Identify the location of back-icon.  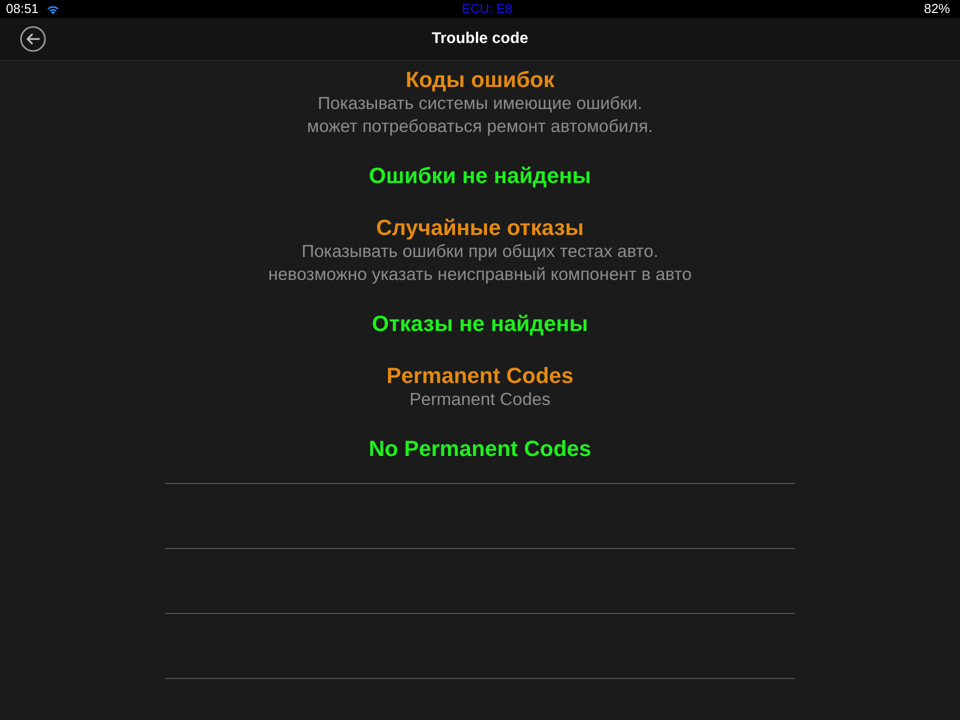
(33, 39).